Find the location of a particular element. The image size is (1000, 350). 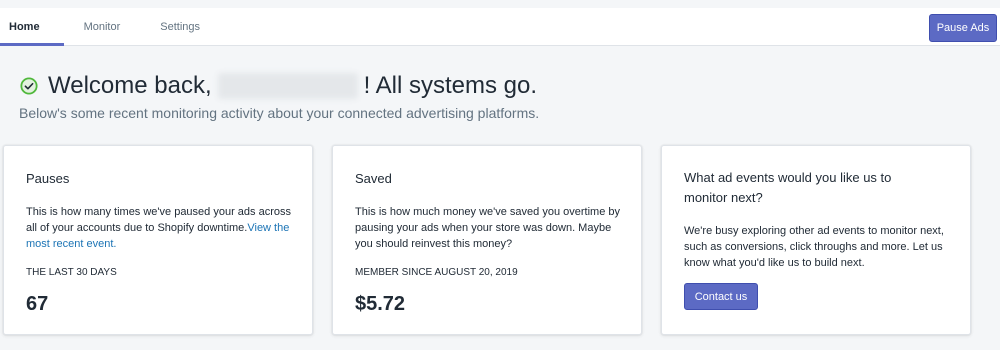

welcome-suffix: ! All systems go. is located at coordinates (450, 85).